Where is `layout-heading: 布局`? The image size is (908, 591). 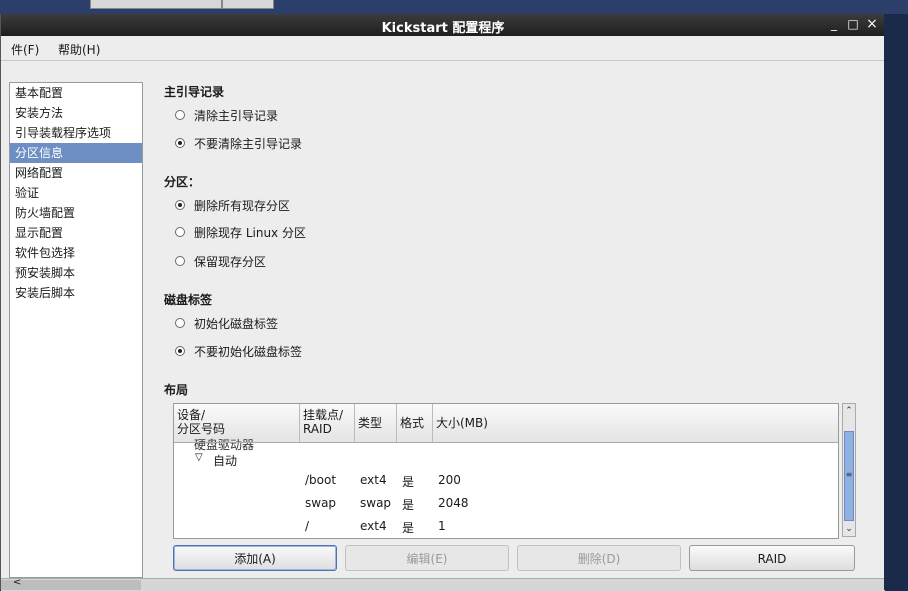
layout-heading: 布局 is located at coordinates (176, 390).